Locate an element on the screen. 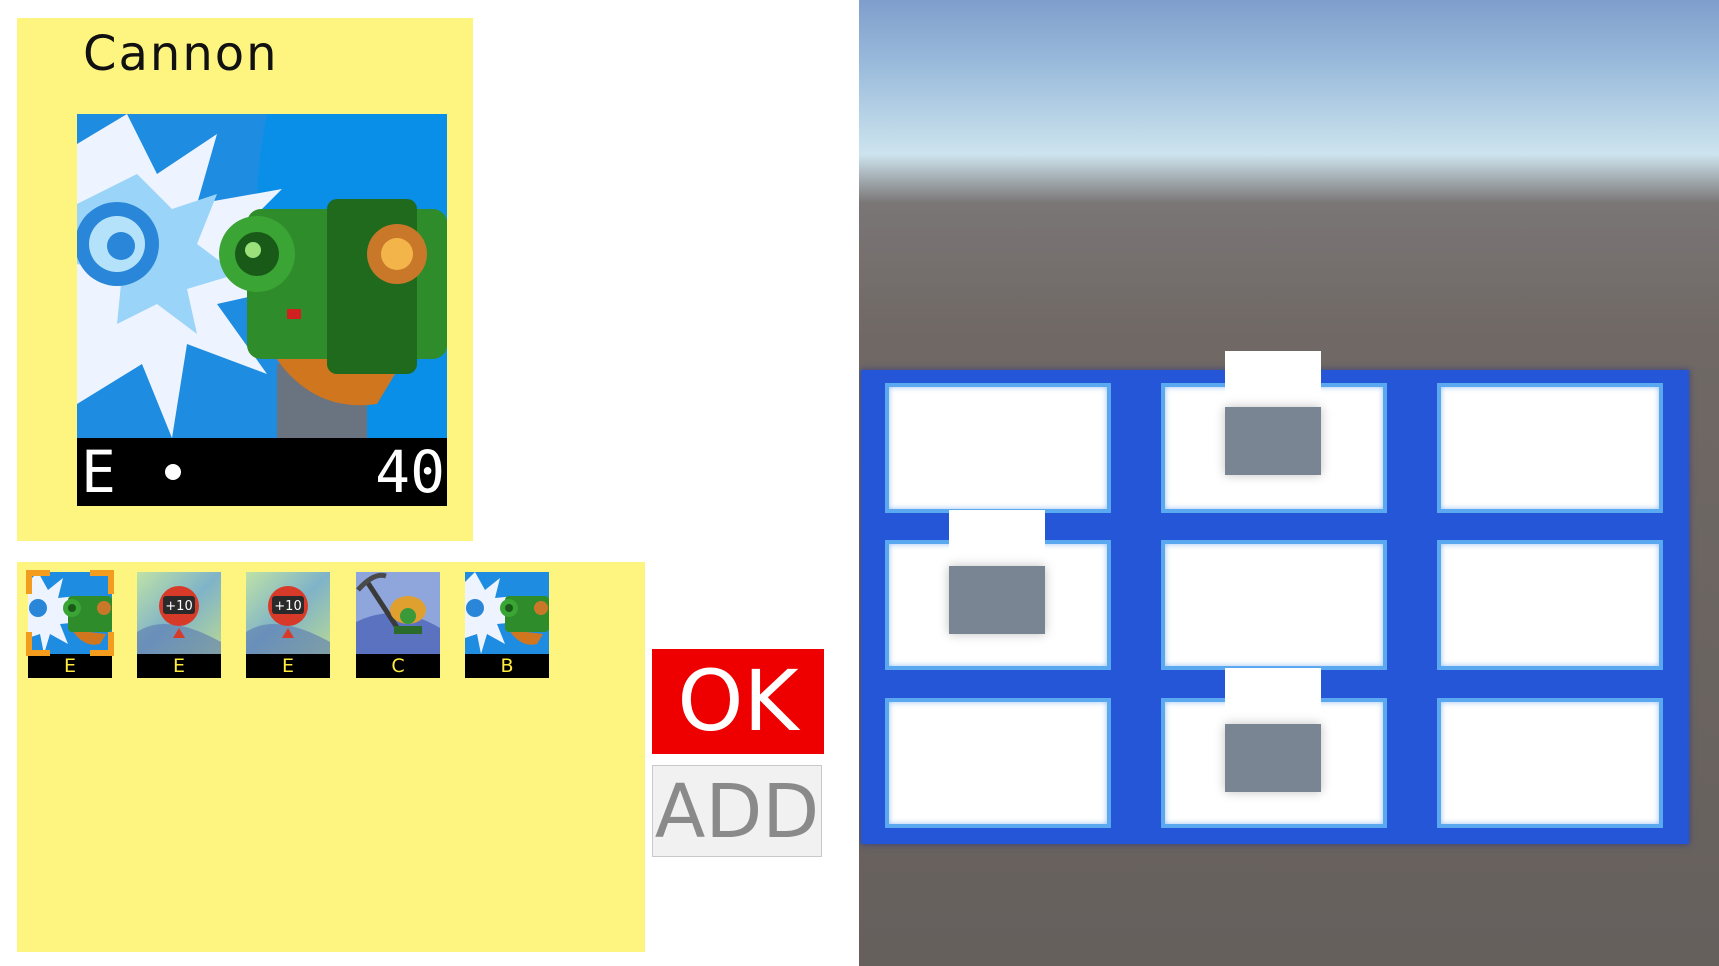 The image size is (1719, 966). enemy-unit-top is located at coordinates (1273, 413).